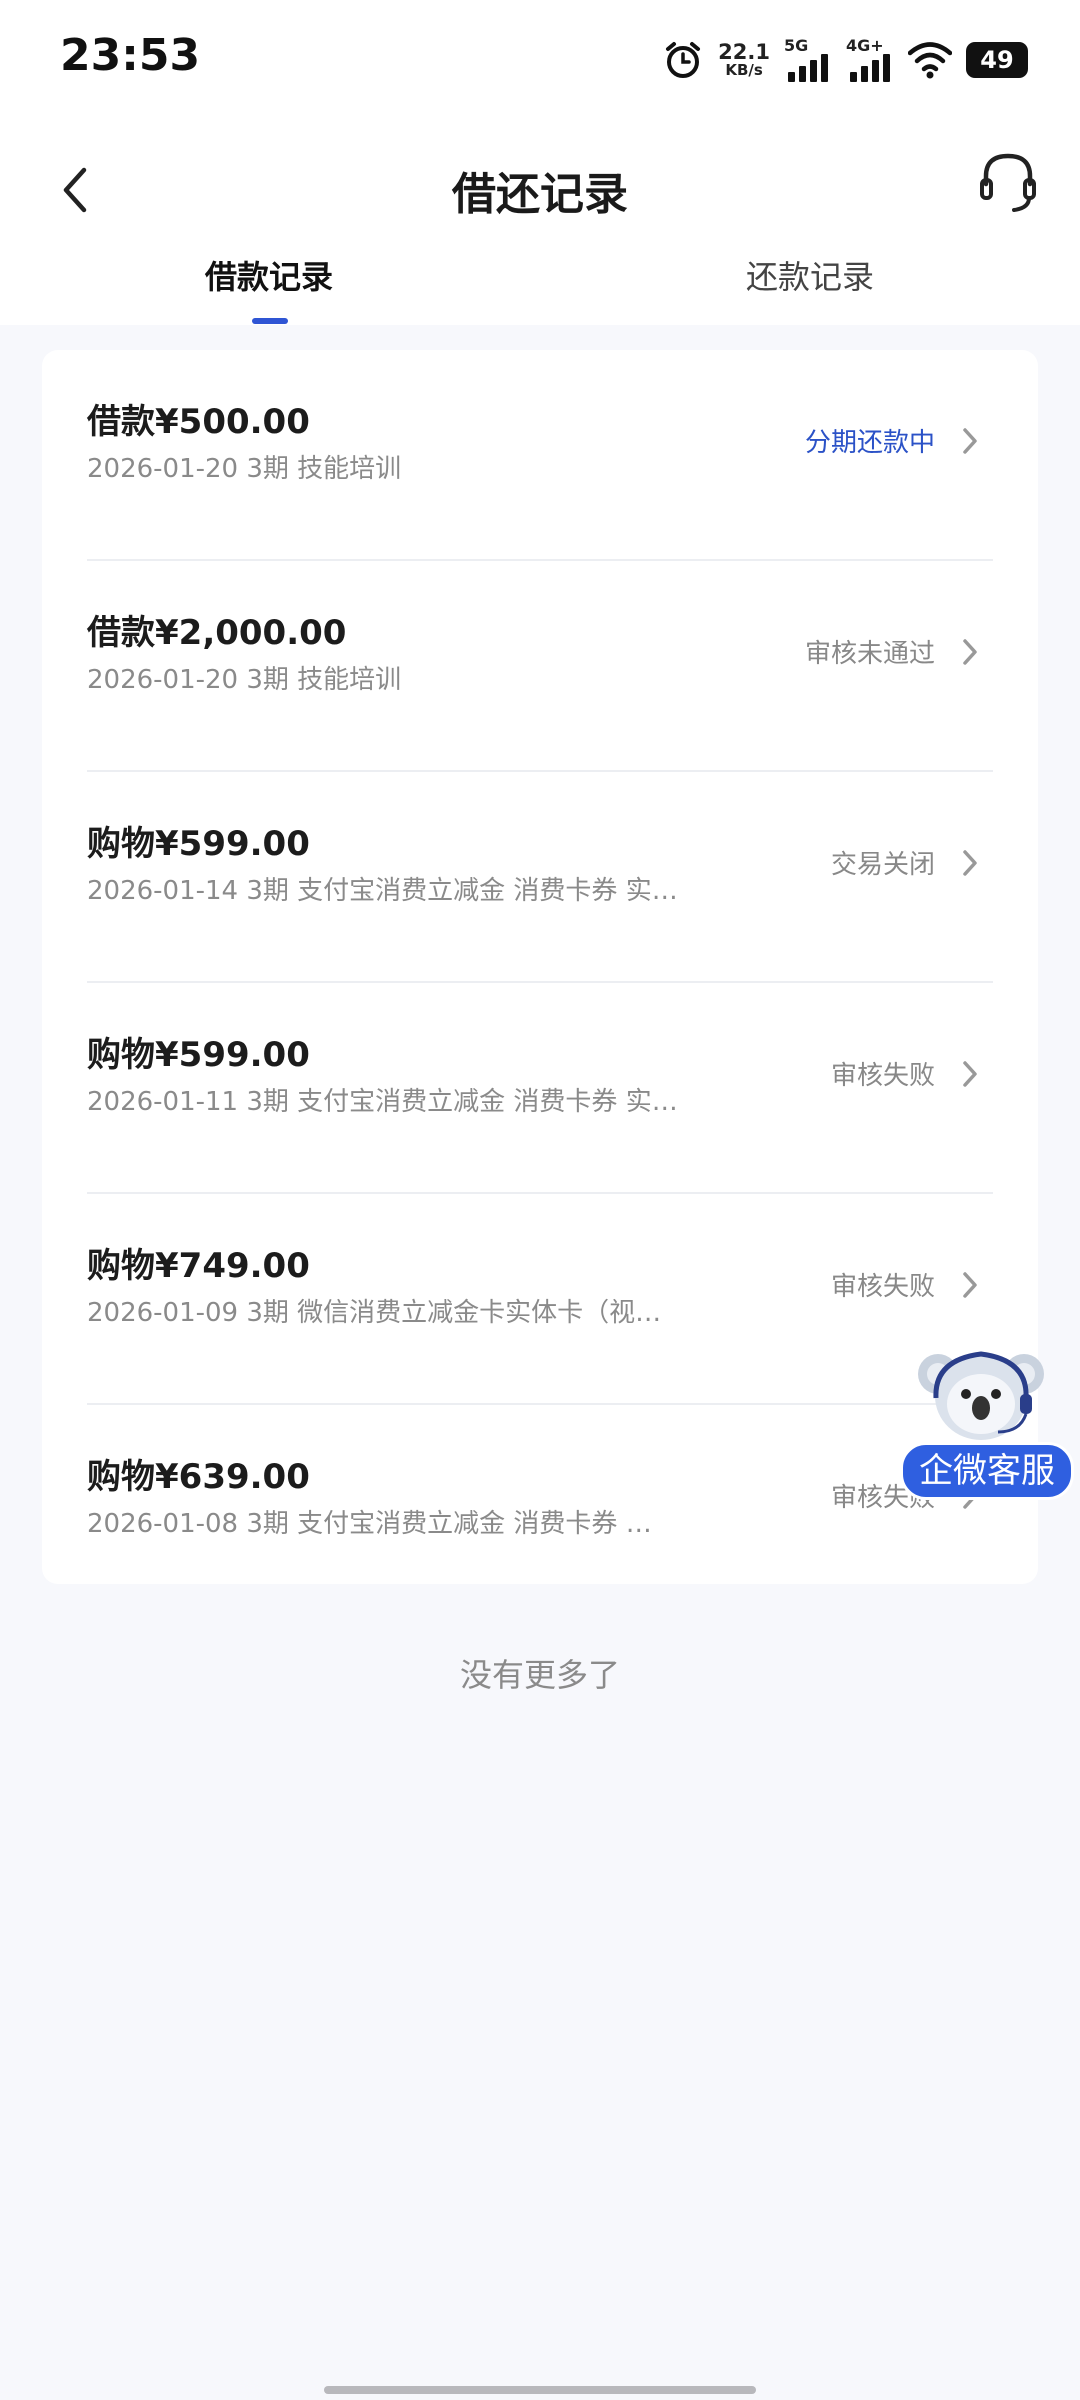 The height and width of the screenshot is (2400, 1080). I want to click on sim2-label: 4G+, so click(865, 45).